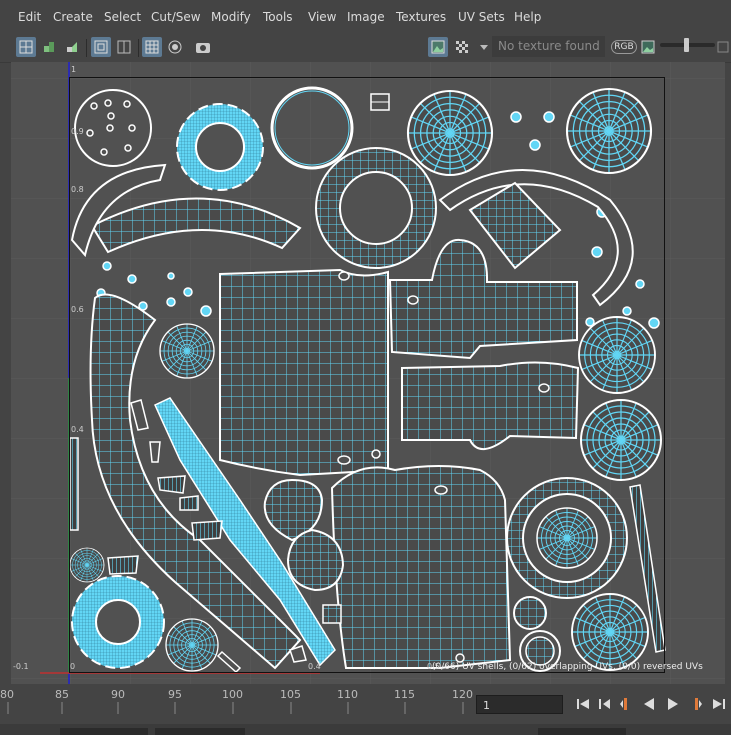 This screenshot has width=731, height=735. I want to click on menu-select: Select, so click(122, 17).